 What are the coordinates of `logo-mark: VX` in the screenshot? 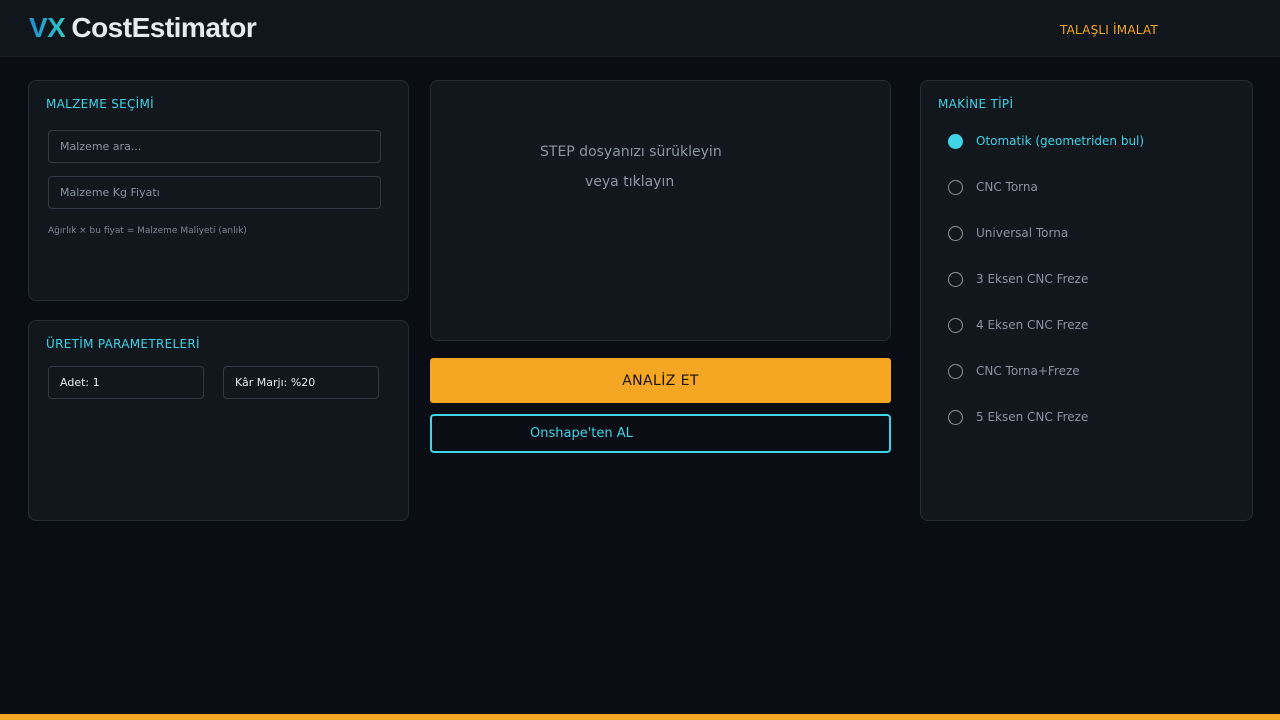 It's located at (47, 27).